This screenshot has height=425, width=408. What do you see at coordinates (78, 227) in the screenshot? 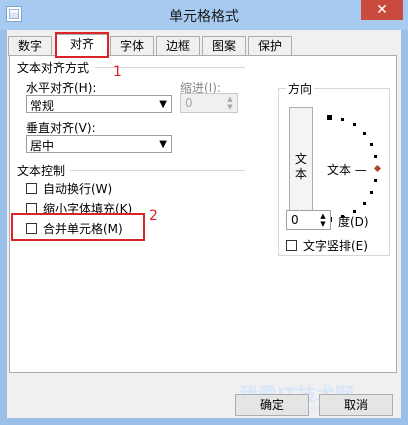
I see `merge-cells-highlight-box` at bounding box center [78, 227].